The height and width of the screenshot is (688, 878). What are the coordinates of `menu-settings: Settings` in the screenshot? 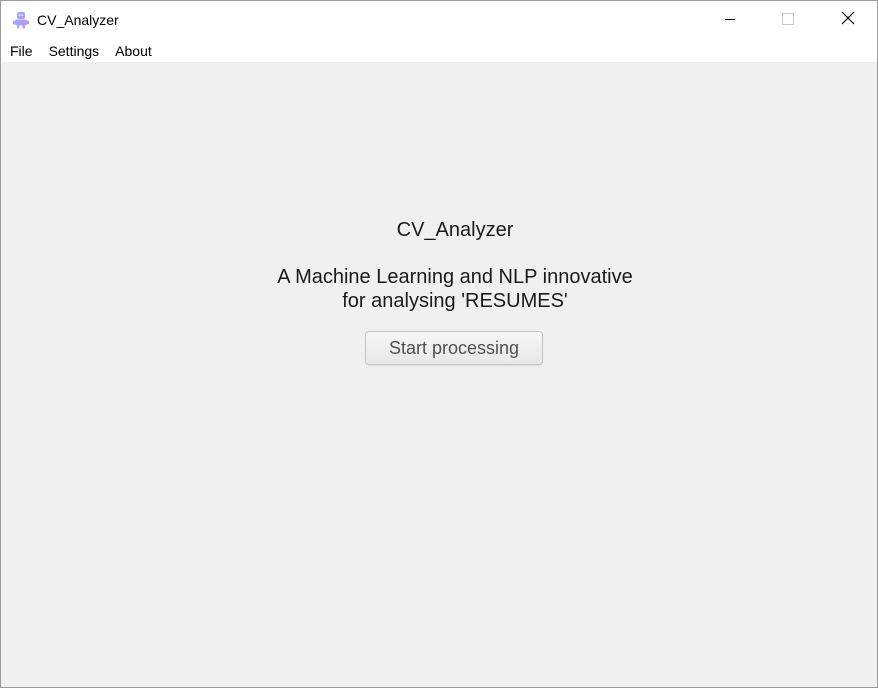 It's located at (74, 51).